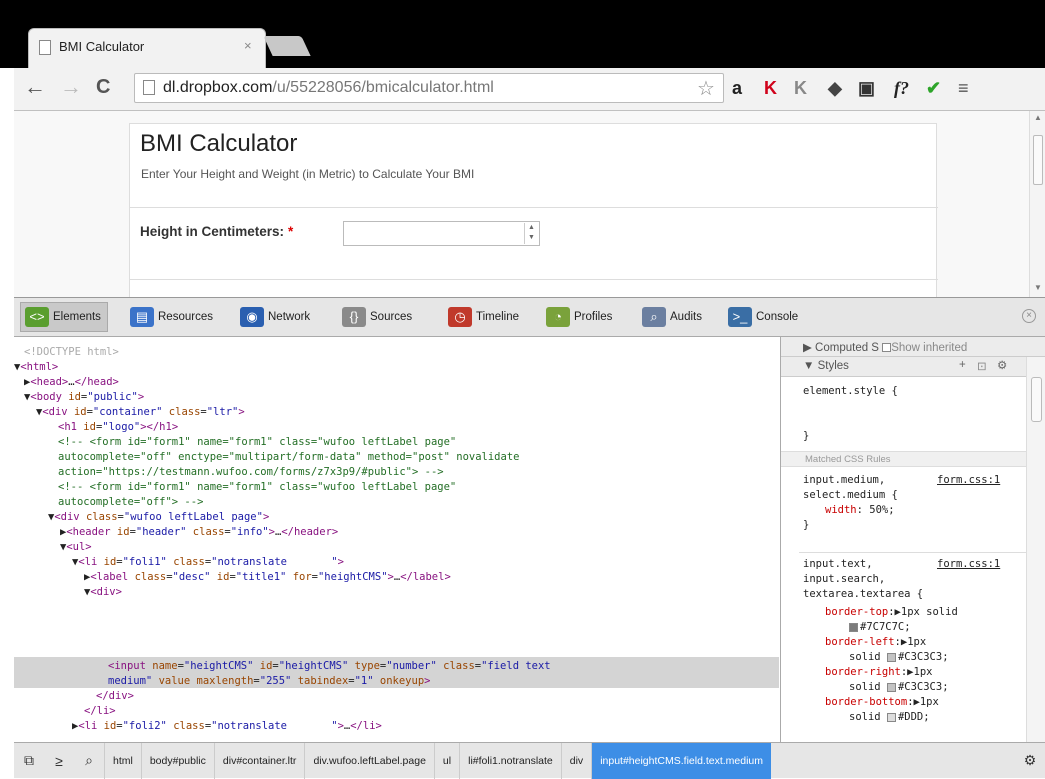 The image size is (1045, 779). I want to click on tab-title: BMI Calculator, so click(102, 46).